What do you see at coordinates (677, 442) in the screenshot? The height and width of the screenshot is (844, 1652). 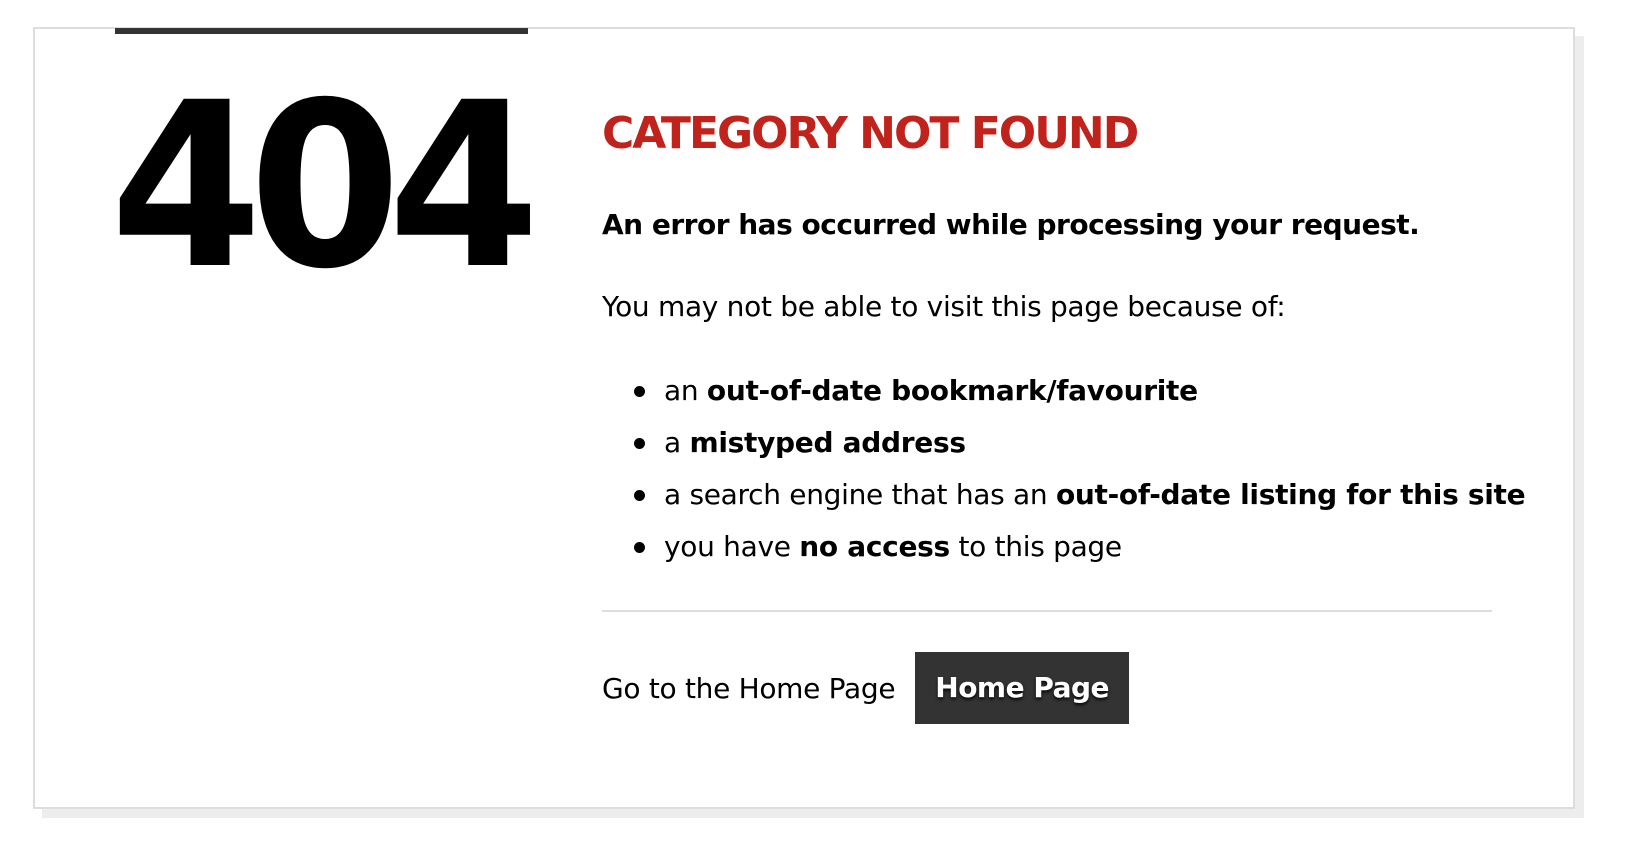 I see `reason-prefix: a` at bounding box center [677, 442].